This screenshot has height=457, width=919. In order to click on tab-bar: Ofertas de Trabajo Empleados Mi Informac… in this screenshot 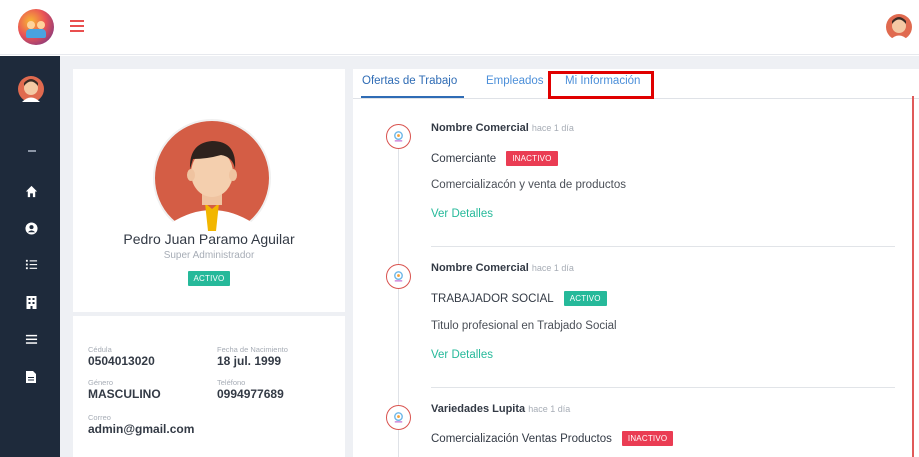, I will do `click(636, 84)`.